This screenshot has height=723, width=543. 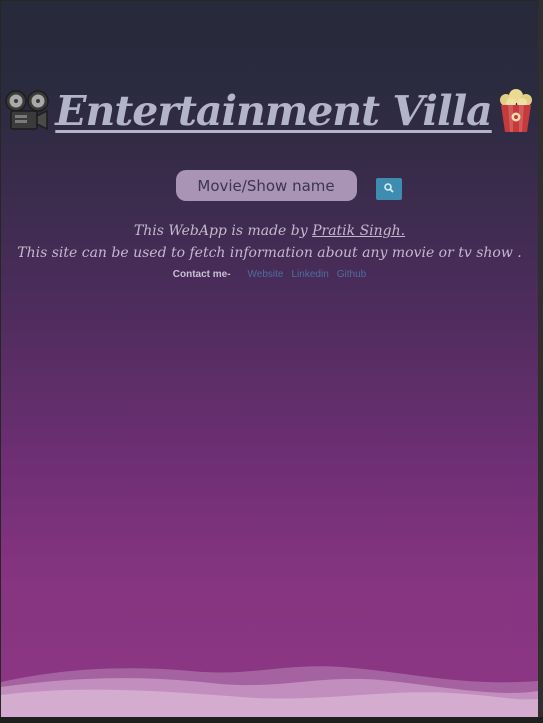 I want to click on github-link: Github, so click(x=351, y=274).